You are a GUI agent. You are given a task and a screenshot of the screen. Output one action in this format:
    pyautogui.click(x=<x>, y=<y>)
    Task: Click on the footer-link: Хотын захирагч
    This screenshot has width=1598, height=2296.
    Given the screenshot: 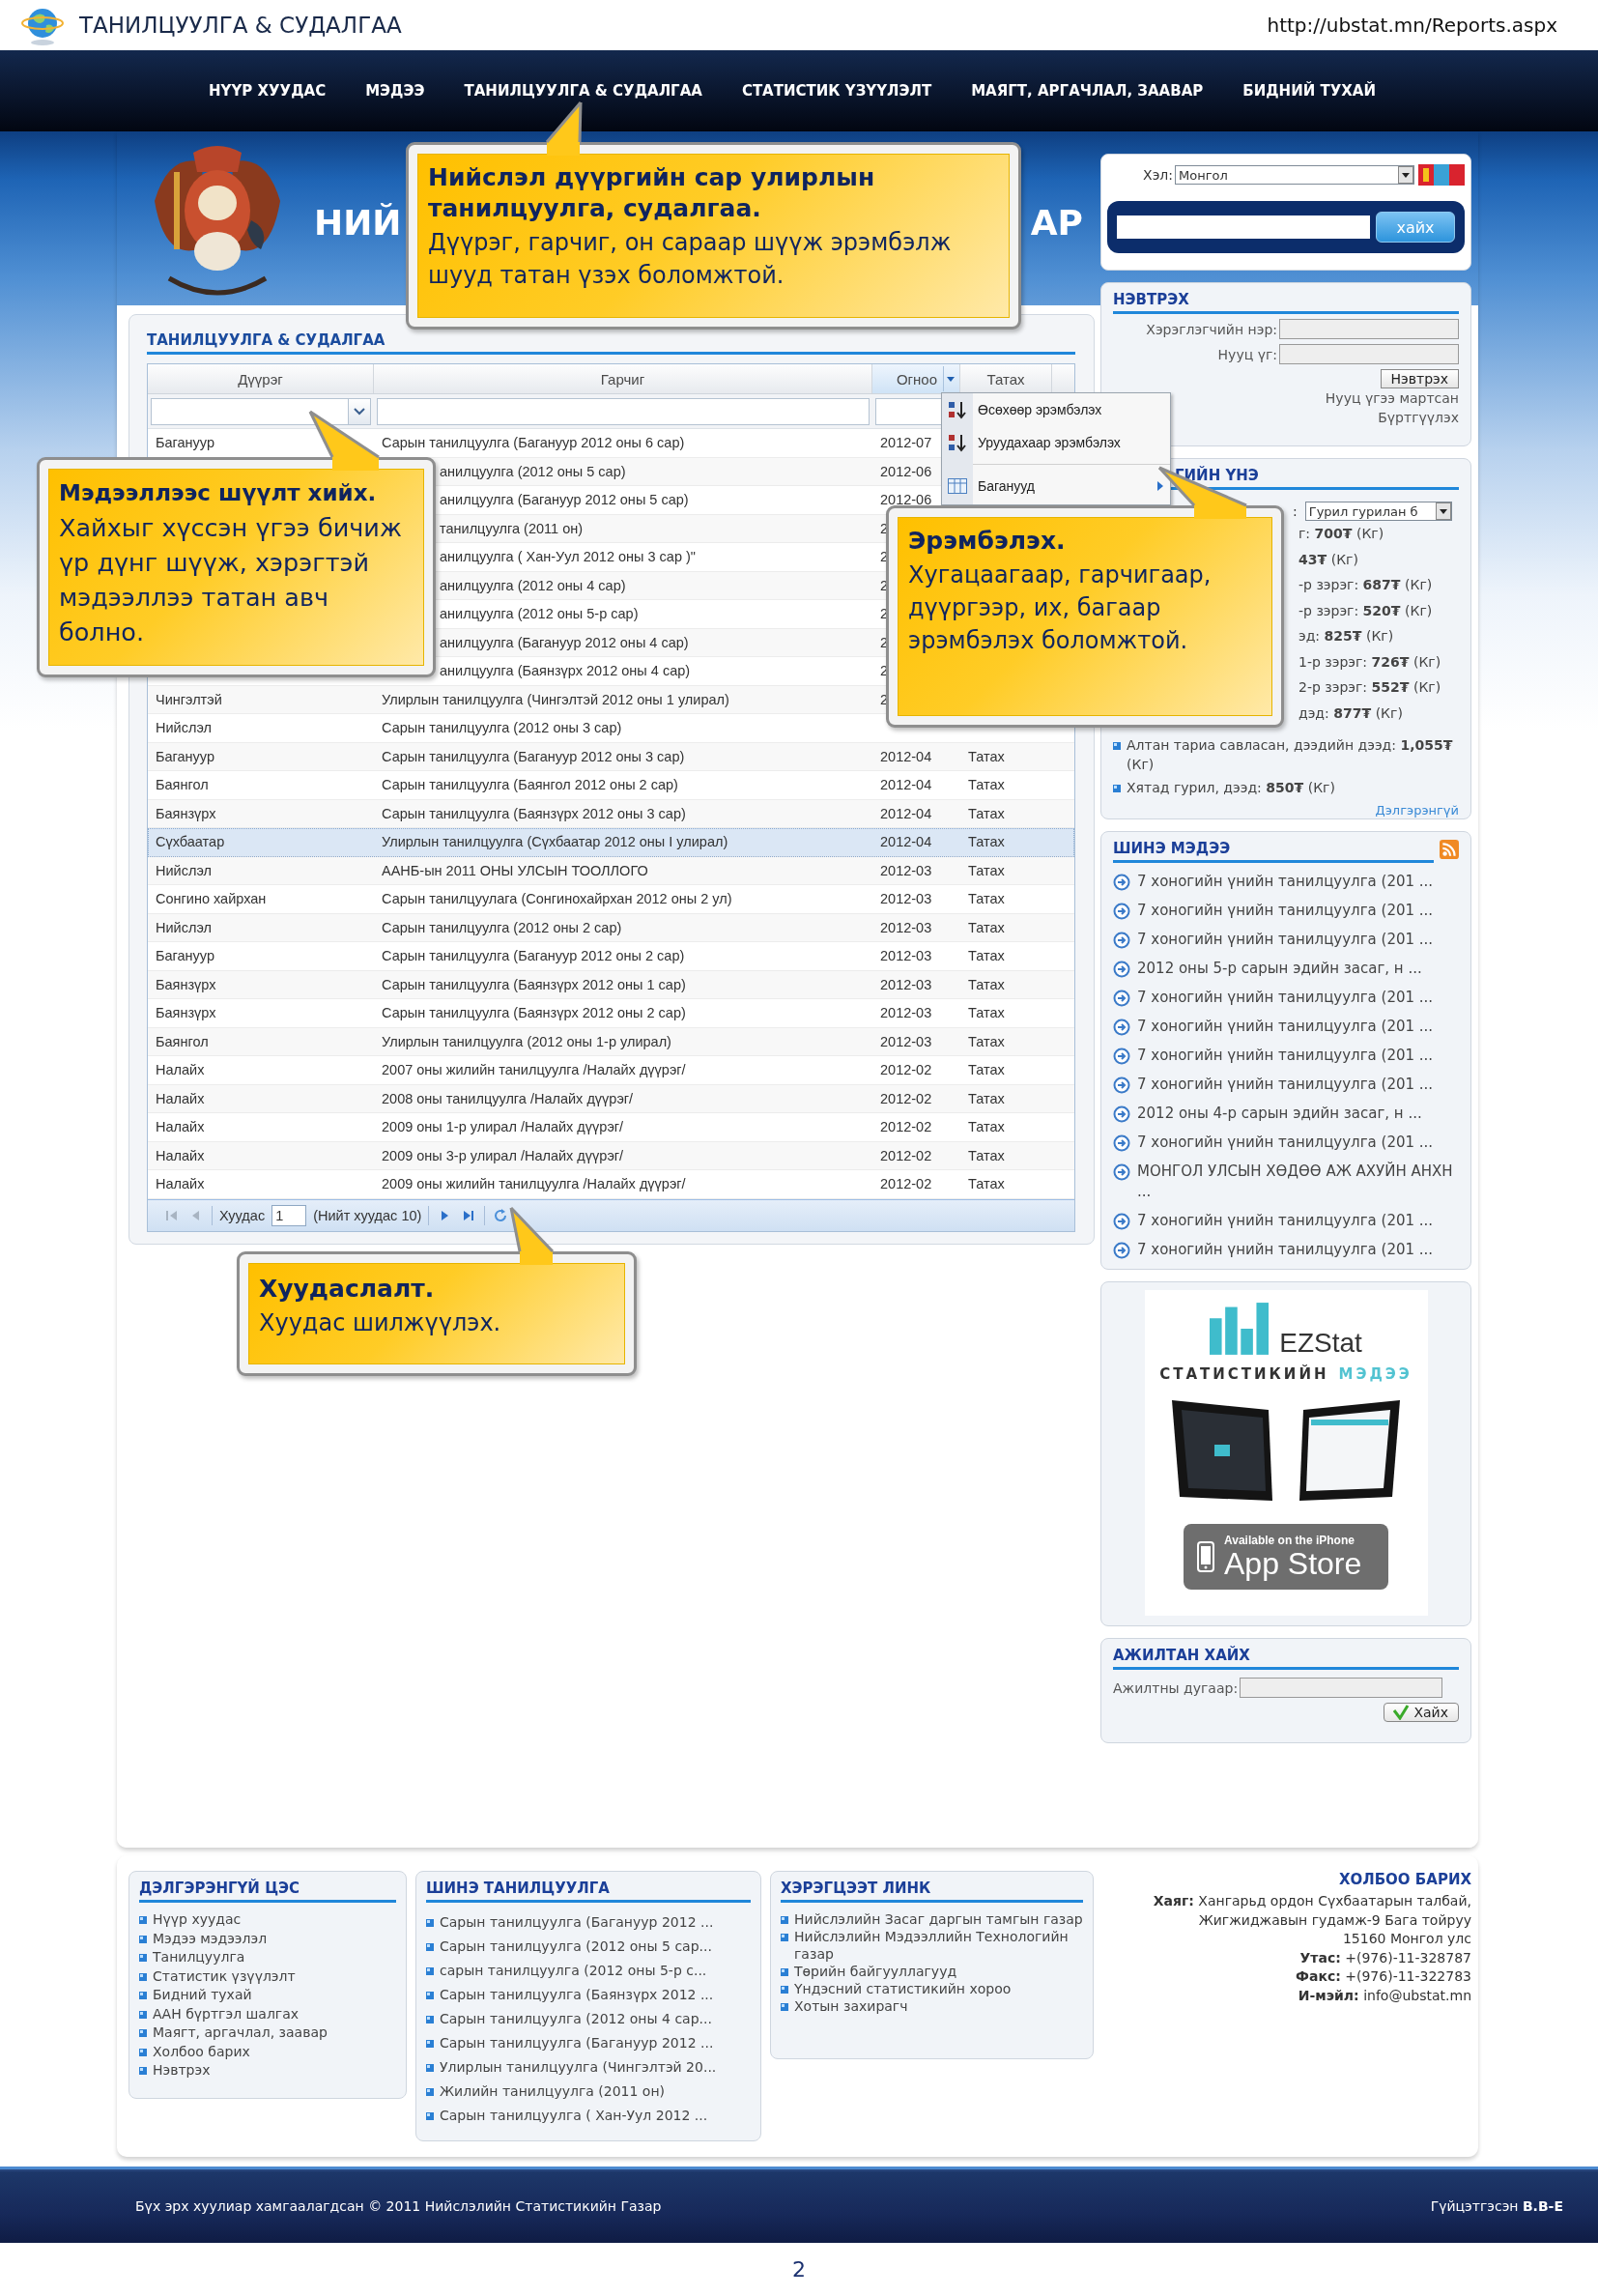 What is the action you would take?
    pyautogui.click(x=851, y=2006)
    